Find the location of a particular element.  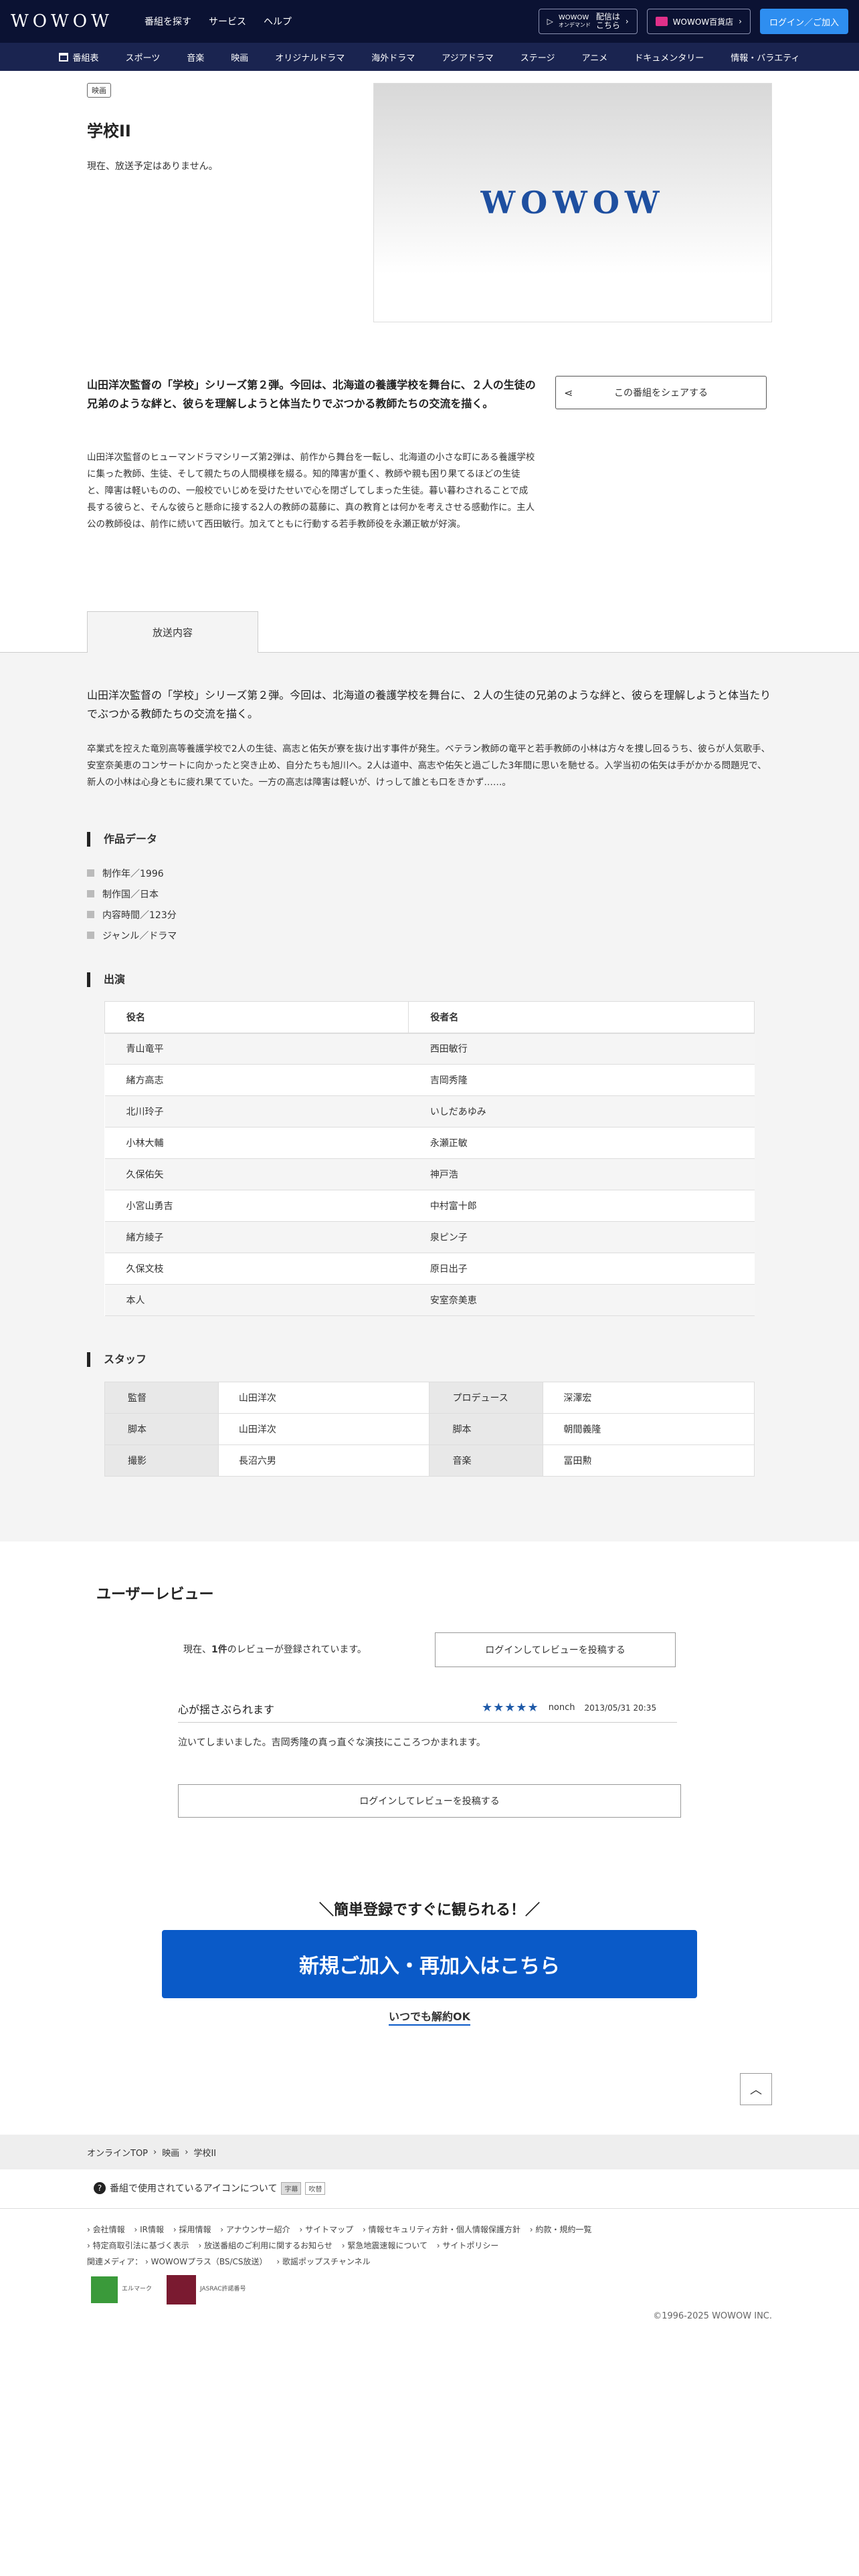

reviews-heading: ユーザーレビュー is located at coordinates (155, 1595).